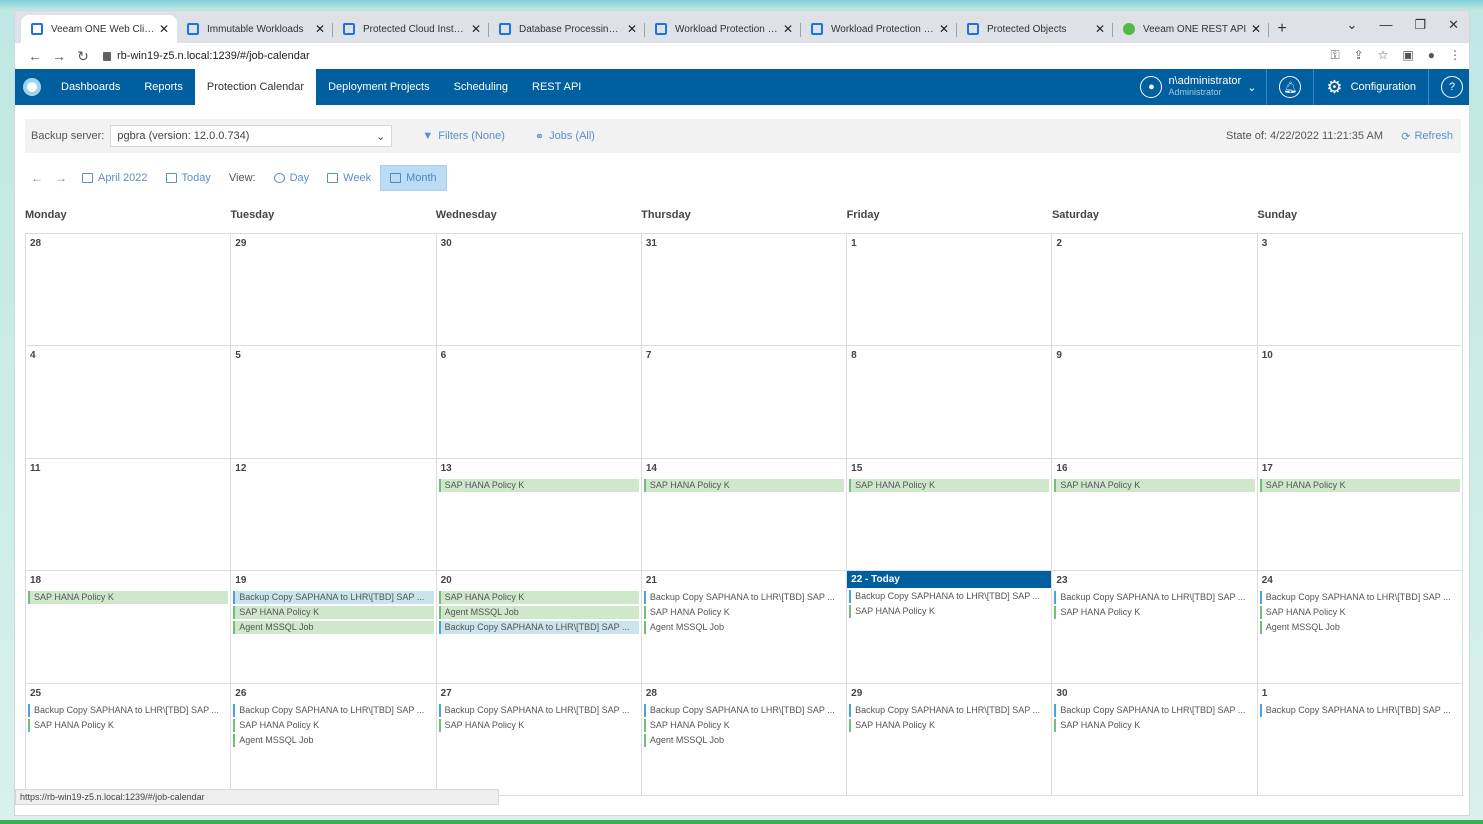  What do you see at coordinates (379, 87) in the screenshot?
I see `nav-deployment-projects: Deployment Projects` at bounding box center [379, 87].